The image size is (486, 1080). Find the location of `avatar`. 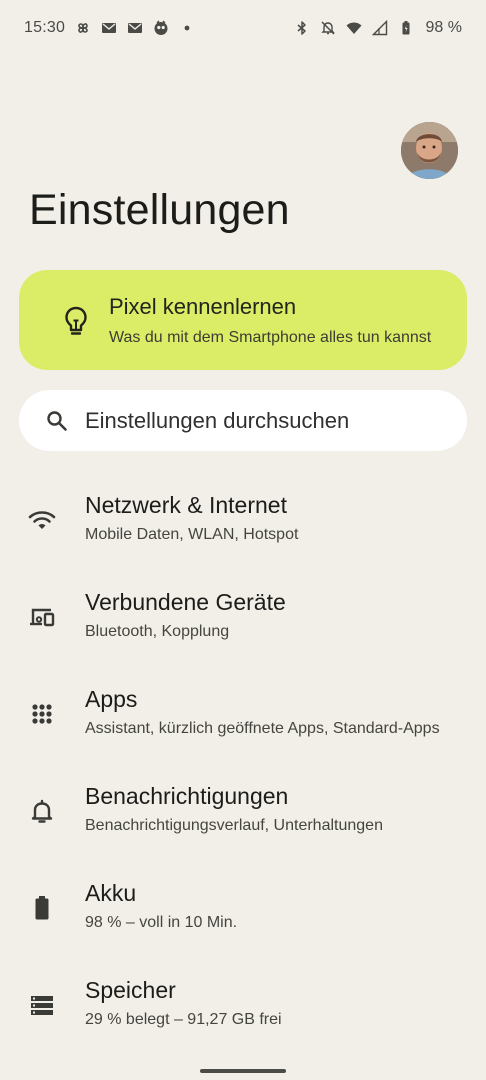

avatar is located at coordinates (429, 150).